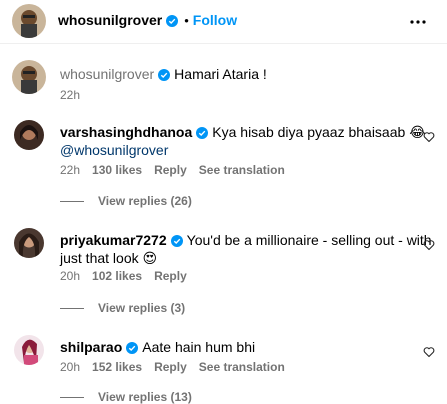 The image size is (447, 404). Describe the element at coordinates (309, 132) in the screenshot. I see `comment-text: Kya hisab diya pyaaz bhaisaab` at that location.